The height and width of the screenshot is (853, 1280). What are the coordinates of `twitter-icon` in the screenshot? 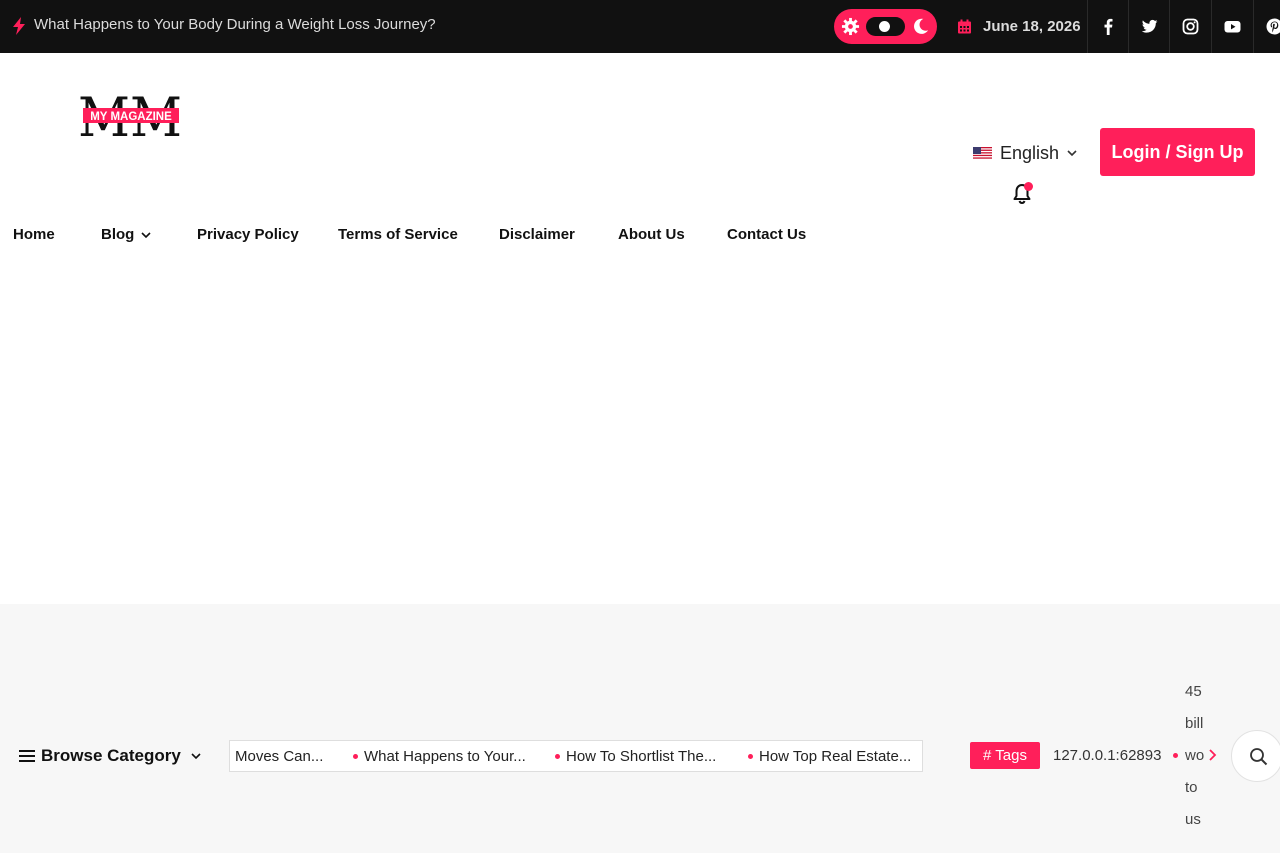 It's located at (1149, 26).